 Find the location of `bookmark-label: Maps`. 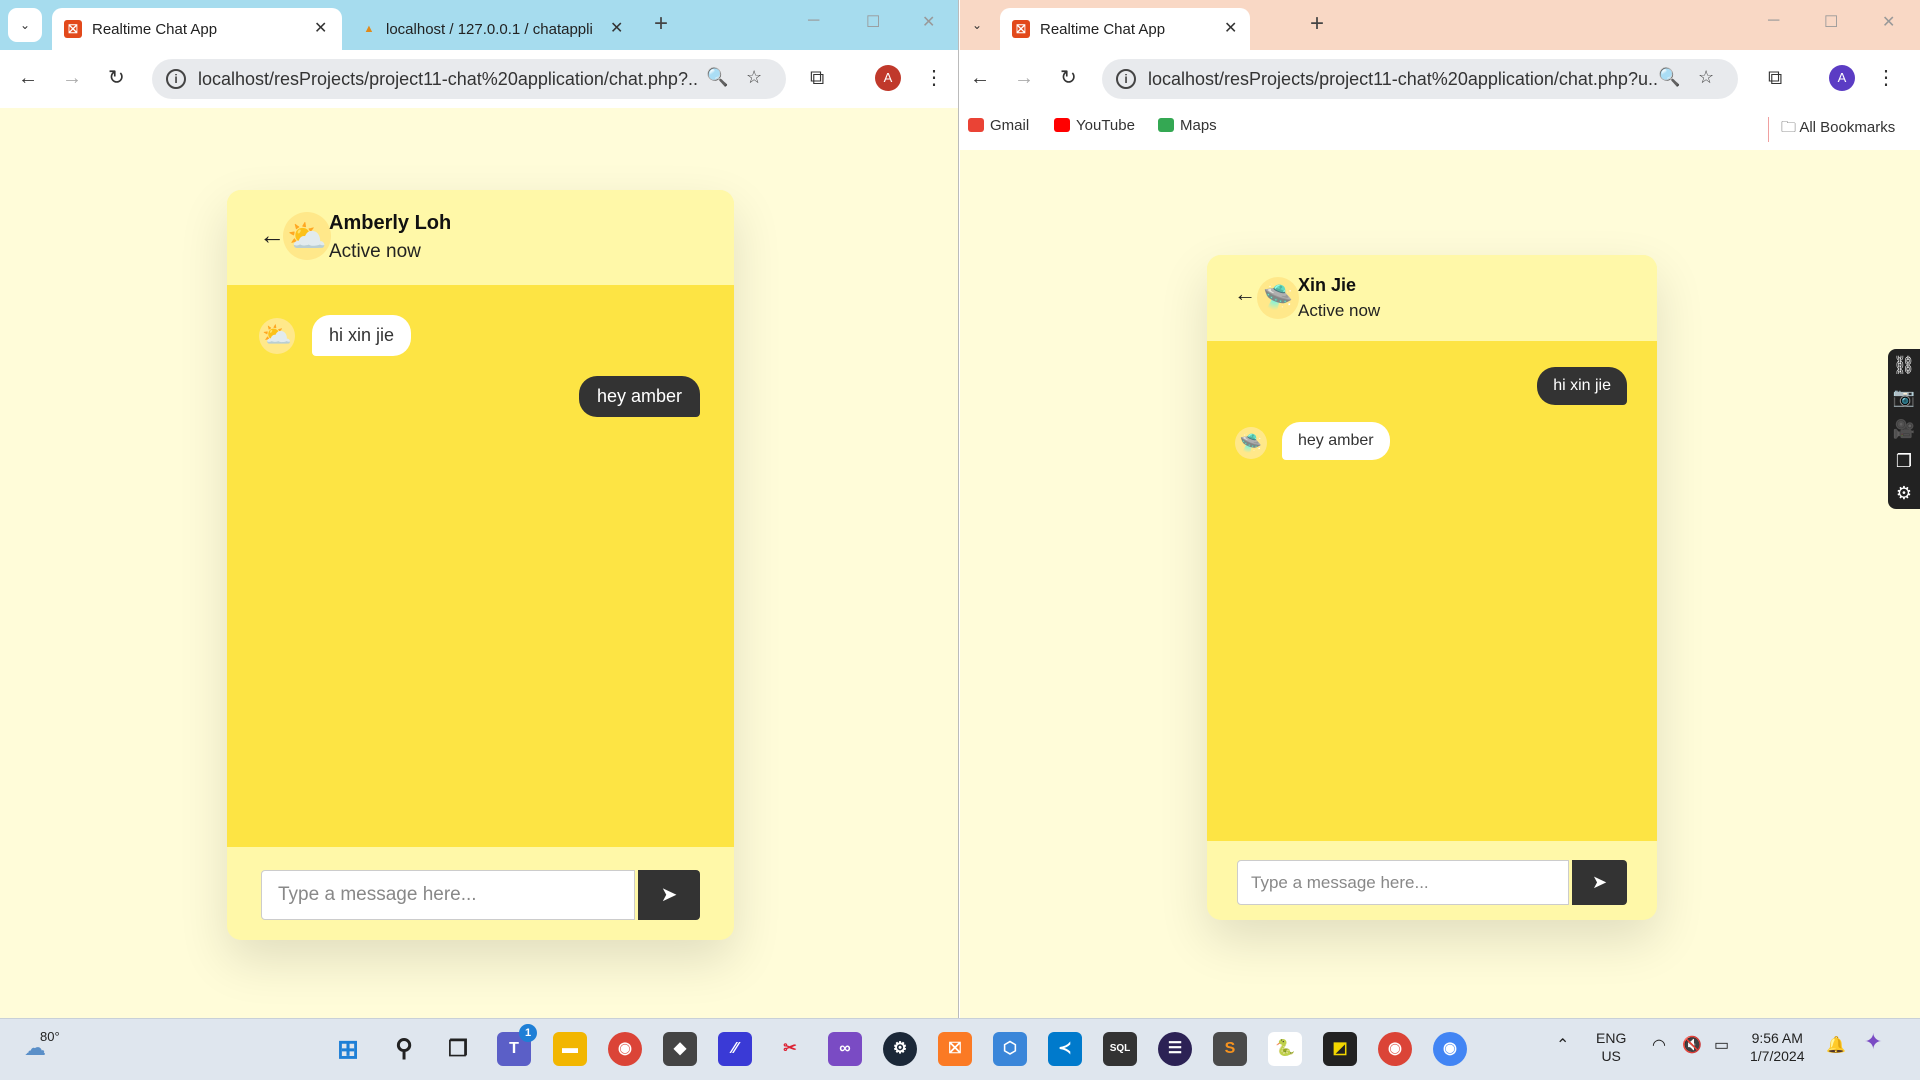

bookmark-label: Maps is located at coordinates (1198, 125).